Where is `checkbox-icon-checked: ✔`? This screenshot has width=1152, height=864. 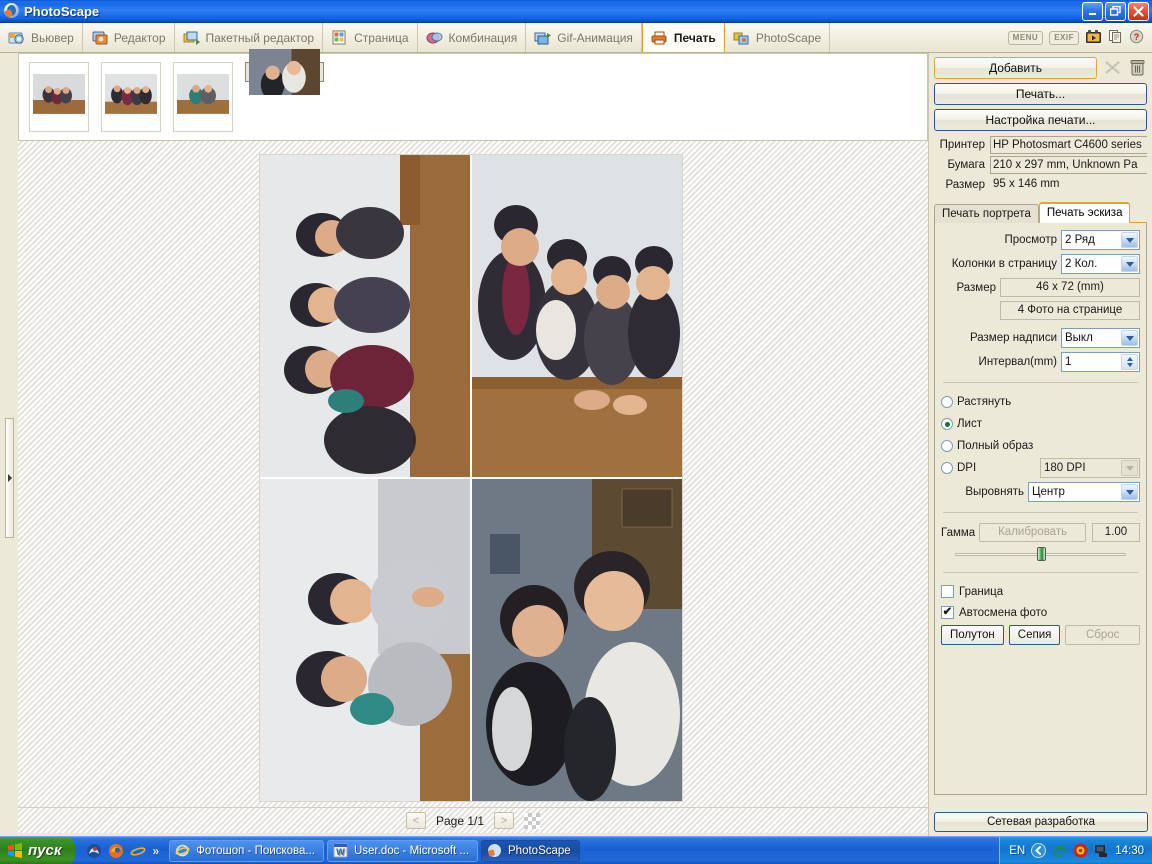 checkbox-icon-checked: ✔ is located at coordinates (947, 612).